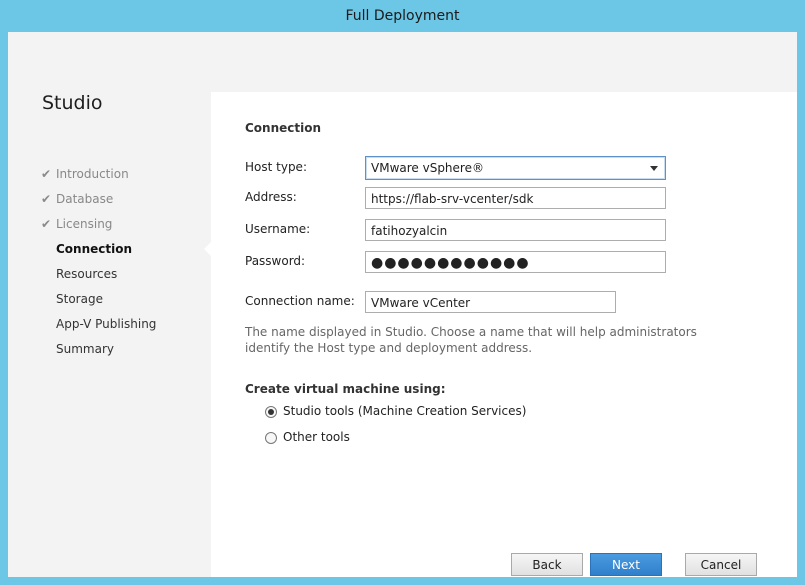 The image size is (805, 585). What do you see at coordinates (207, 249) in the screenshot?
I see `current-step-pointer` at bounding box center [207, 249].